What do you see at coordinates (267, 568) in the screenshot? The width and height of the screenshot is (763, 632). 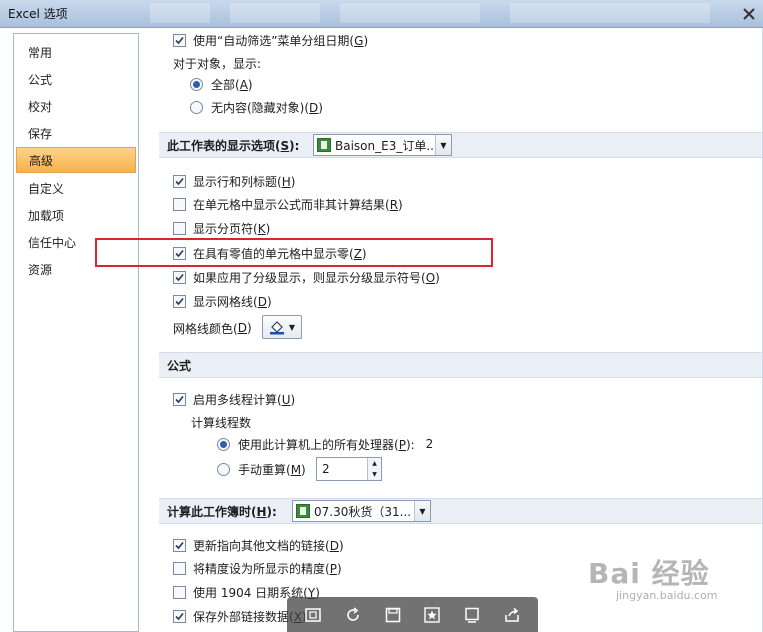 I see `option-label: 将精度设为所显示的精度(P)` at bounding box center [267, 568].